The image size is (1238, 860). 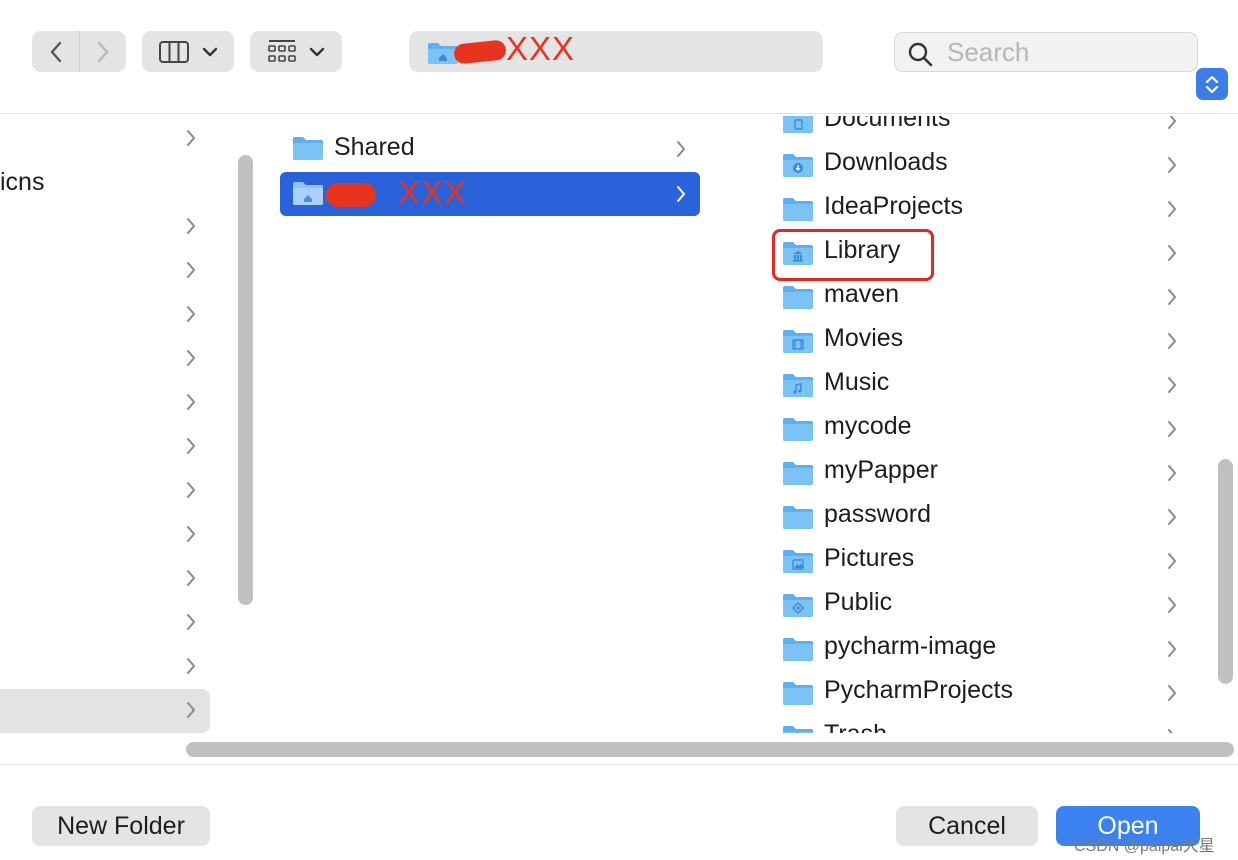 What do you see at coordinates (887, 124) in the screenshot?
I see `list-item-label: Documents` at bounding box center [887, 124].